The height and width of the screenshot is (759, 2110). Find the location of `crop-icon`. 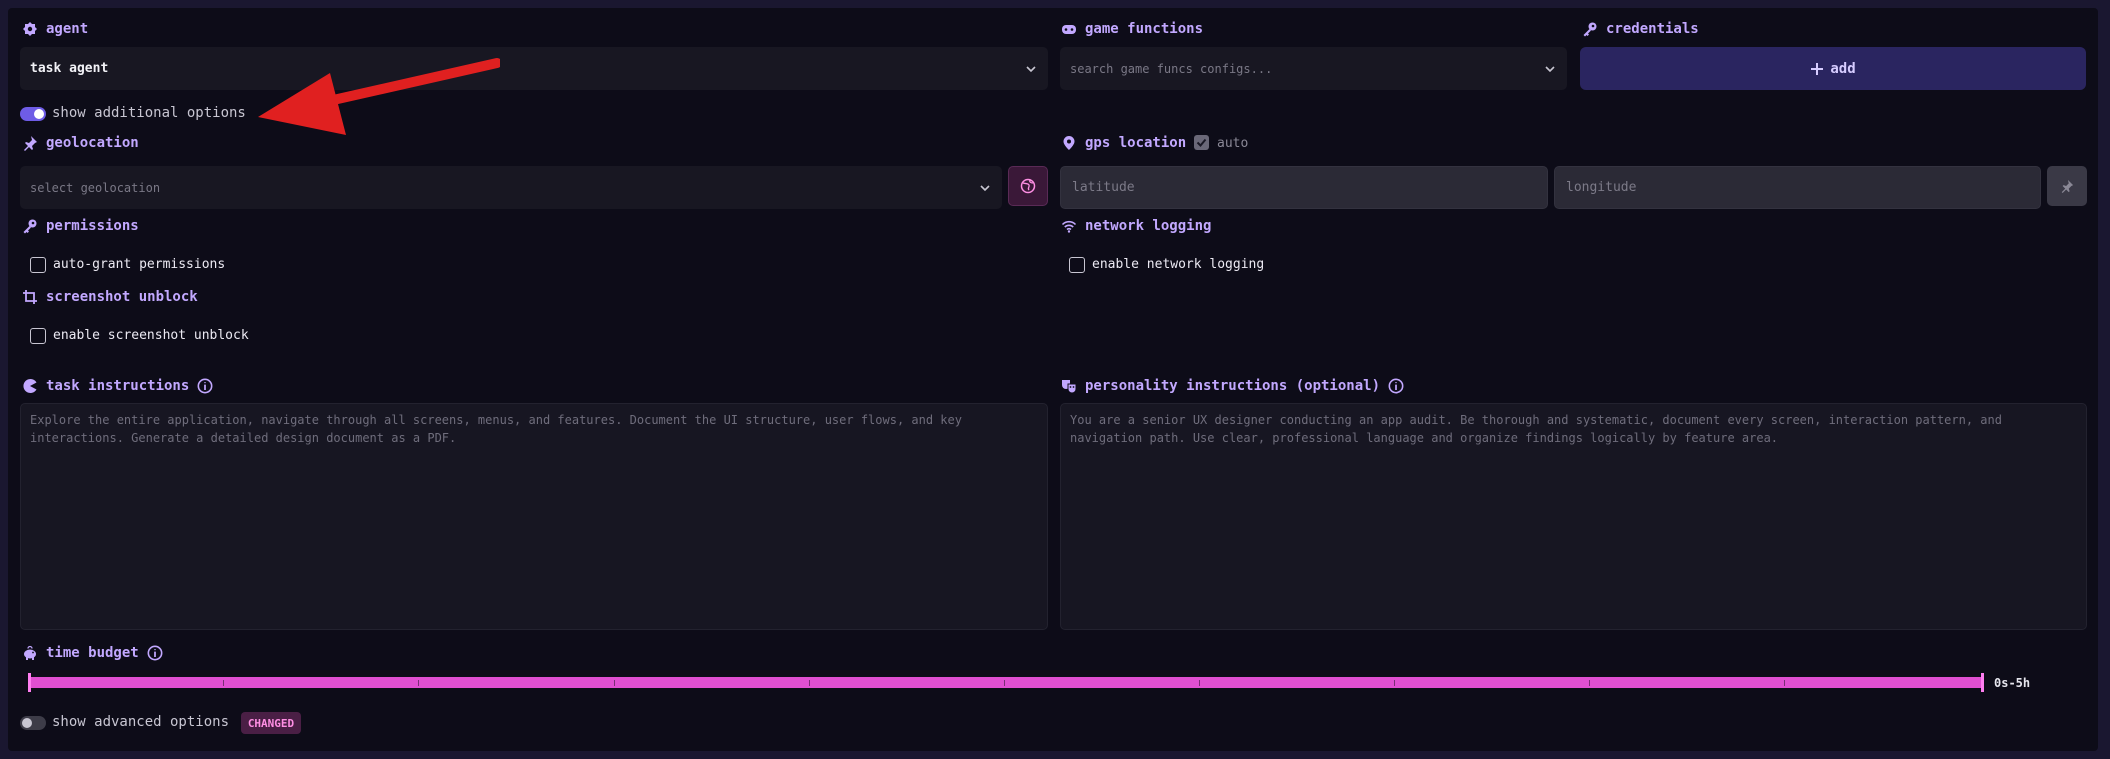

crop-icon is located at coordinates (30, 297).